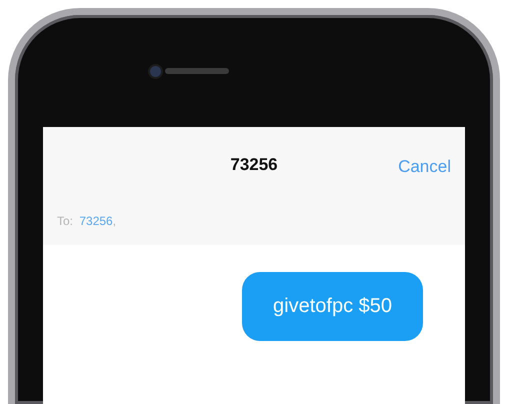 This screenshot has width=508, height=404. What do you see at coordinates (196, 71) in the screenshot?
I see `speaker-grille` at bounding box center [196, 71].